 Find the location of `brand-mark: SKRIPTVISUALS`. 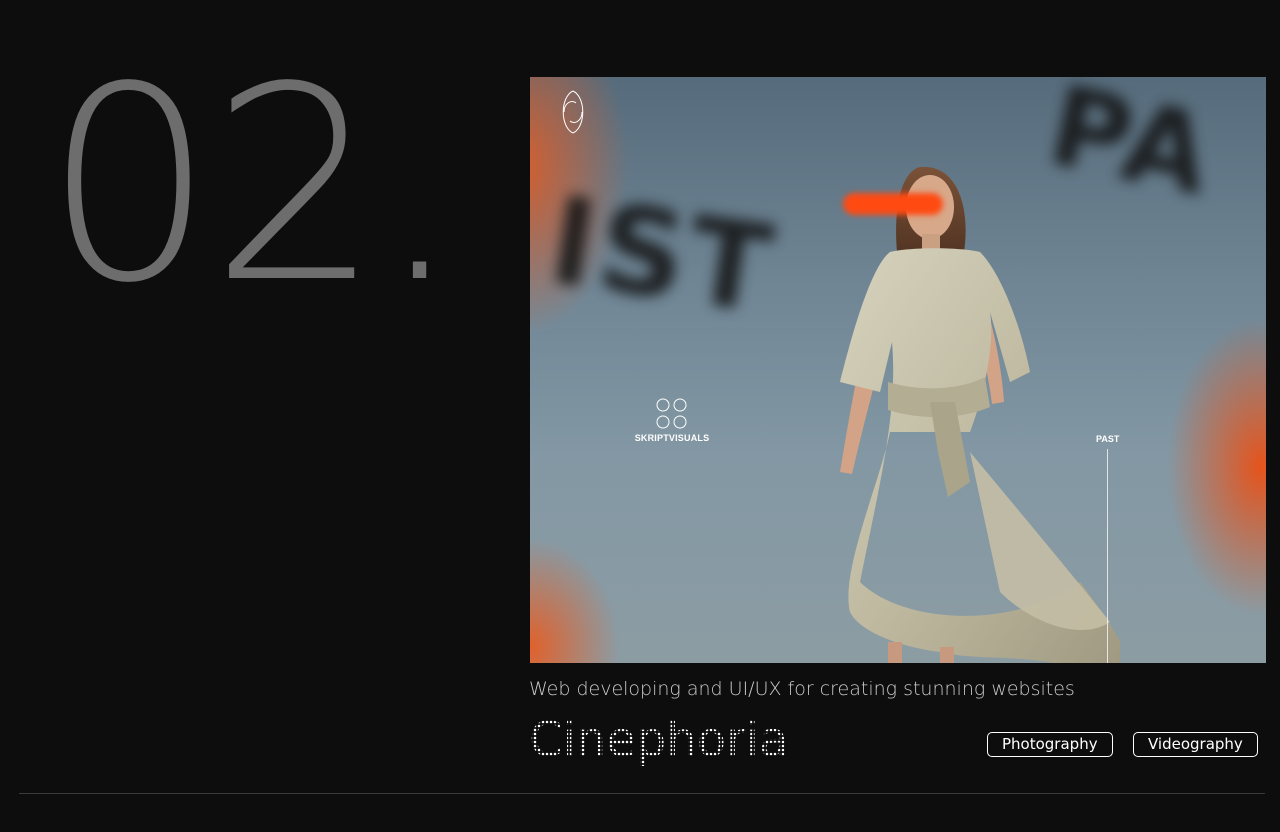

brand-mark: SKRIPTVISUALS is located at coordinates (672, 420).